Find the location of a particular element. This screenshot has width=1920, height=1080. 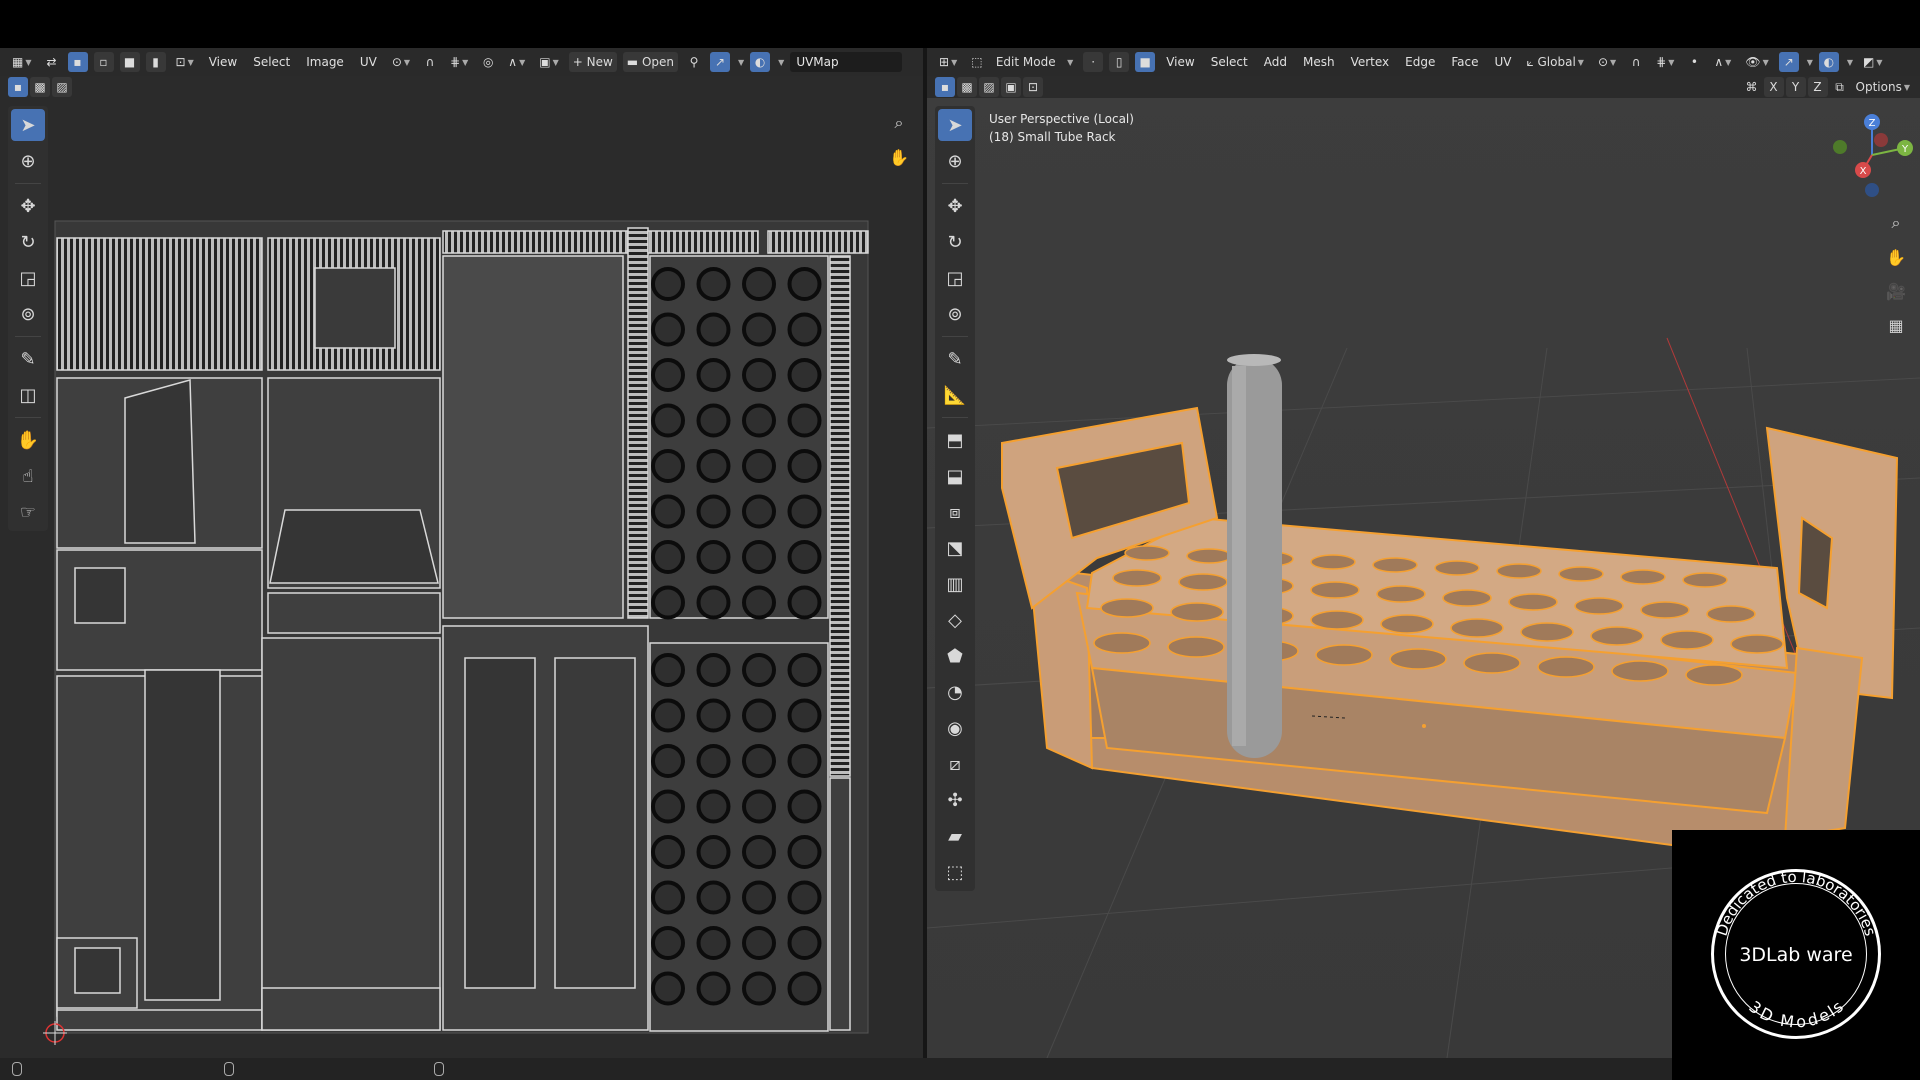

vp-menu-select: Select is located at coordinates (1229, 62).